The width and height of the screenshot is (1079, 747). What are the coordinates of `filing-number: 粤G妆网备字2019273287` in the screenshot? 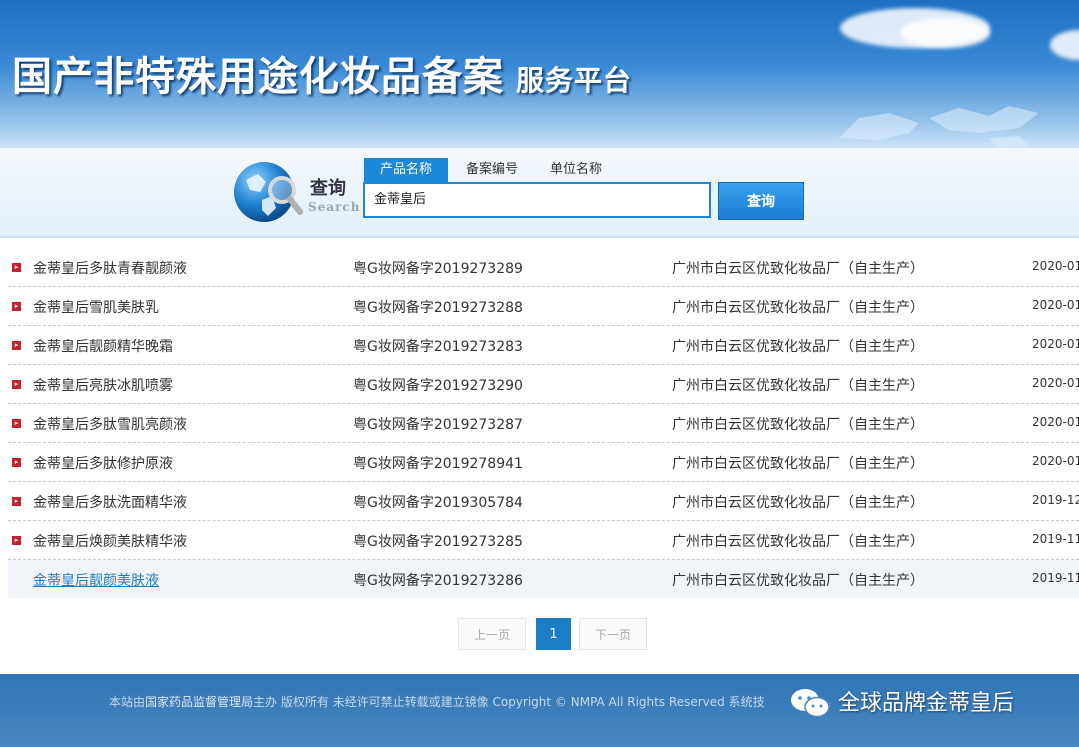 It's located at (438, 425).